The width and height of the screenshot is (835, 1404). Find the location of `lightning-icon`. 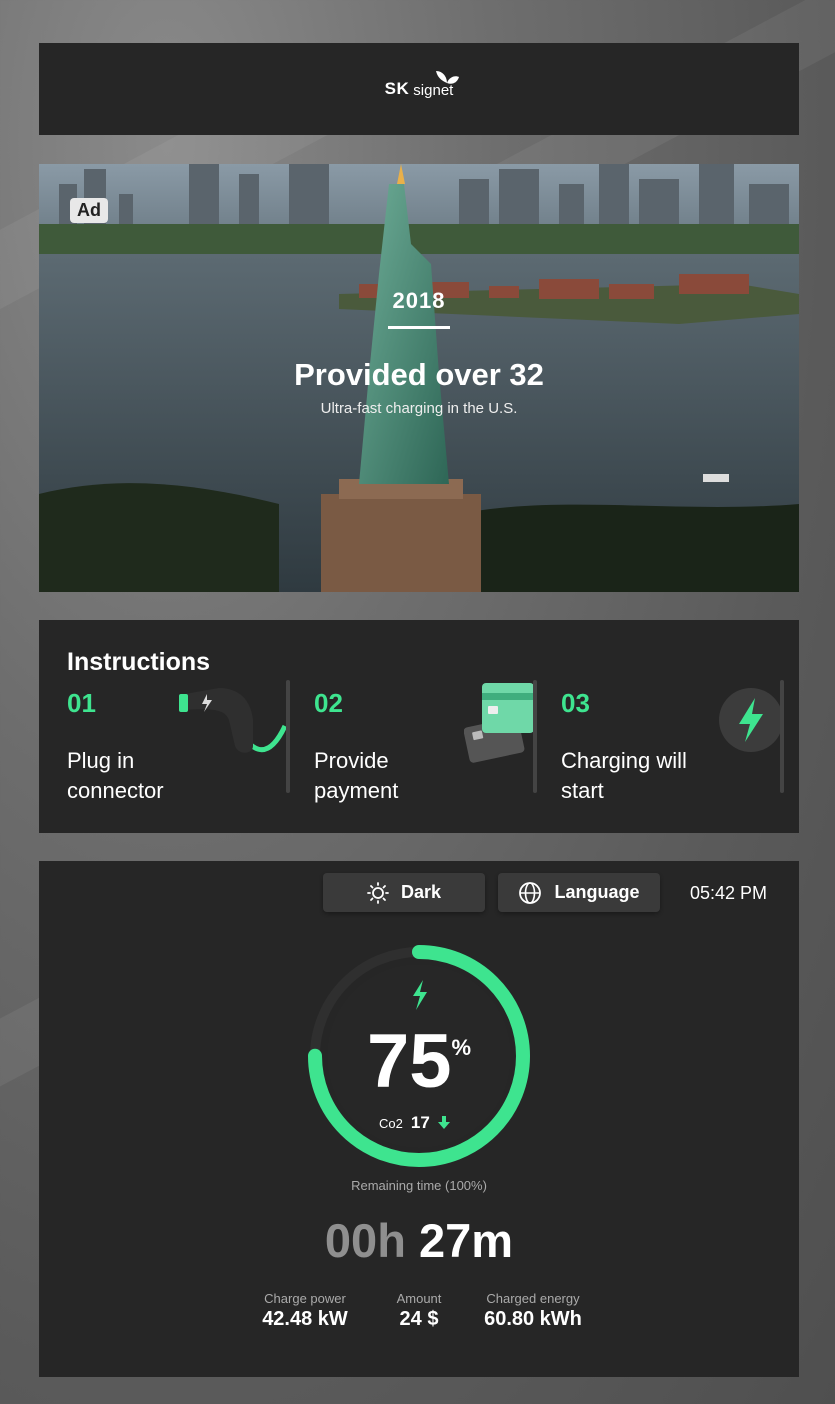

lightning-icon is located at coordinates (751, 720).